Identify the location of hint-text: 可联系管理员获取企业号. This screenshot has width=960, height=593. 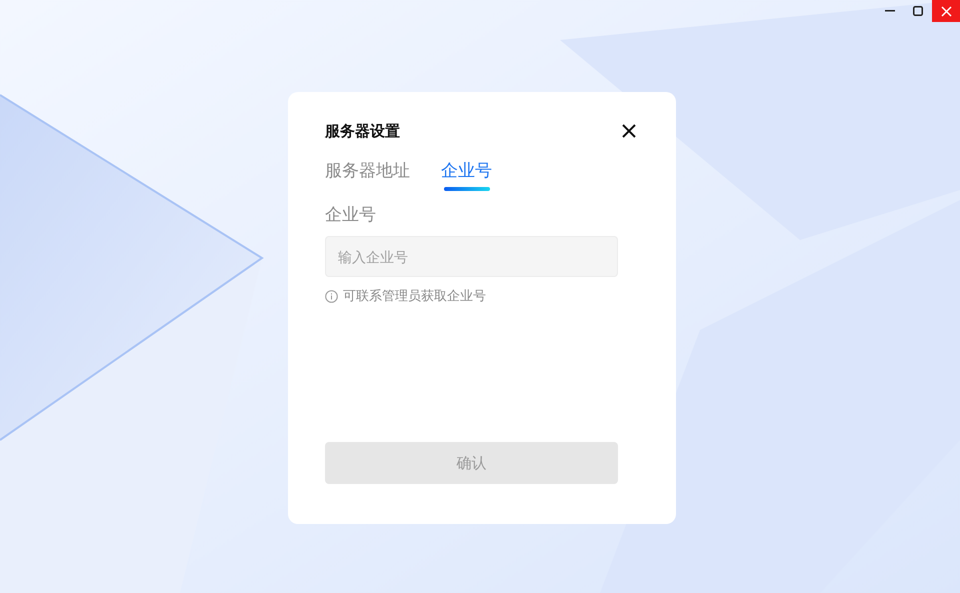
(414, 296).